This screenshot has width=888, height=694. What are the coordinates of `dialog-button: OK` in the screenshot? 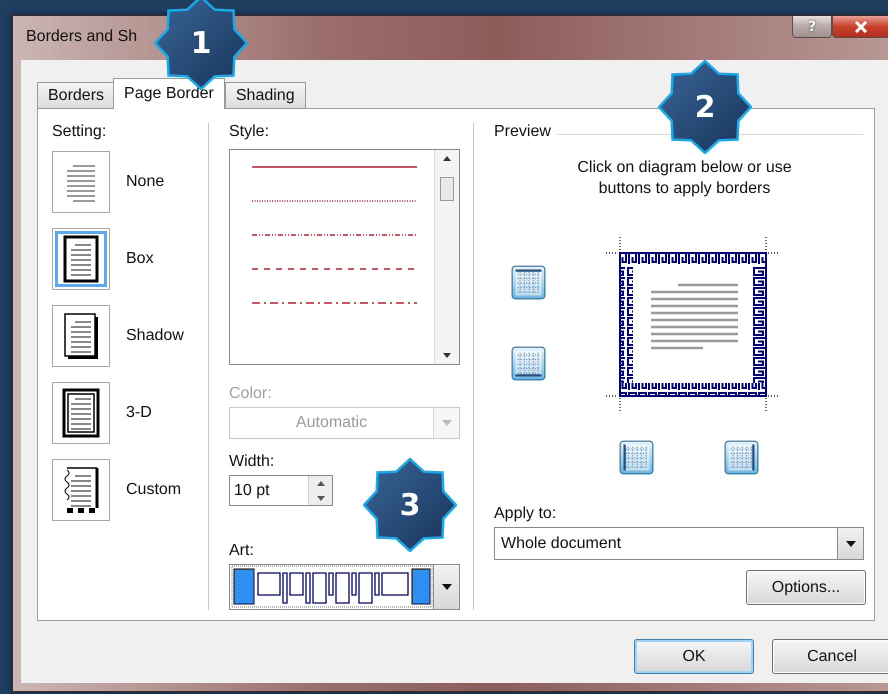 It's located at (694, 656).